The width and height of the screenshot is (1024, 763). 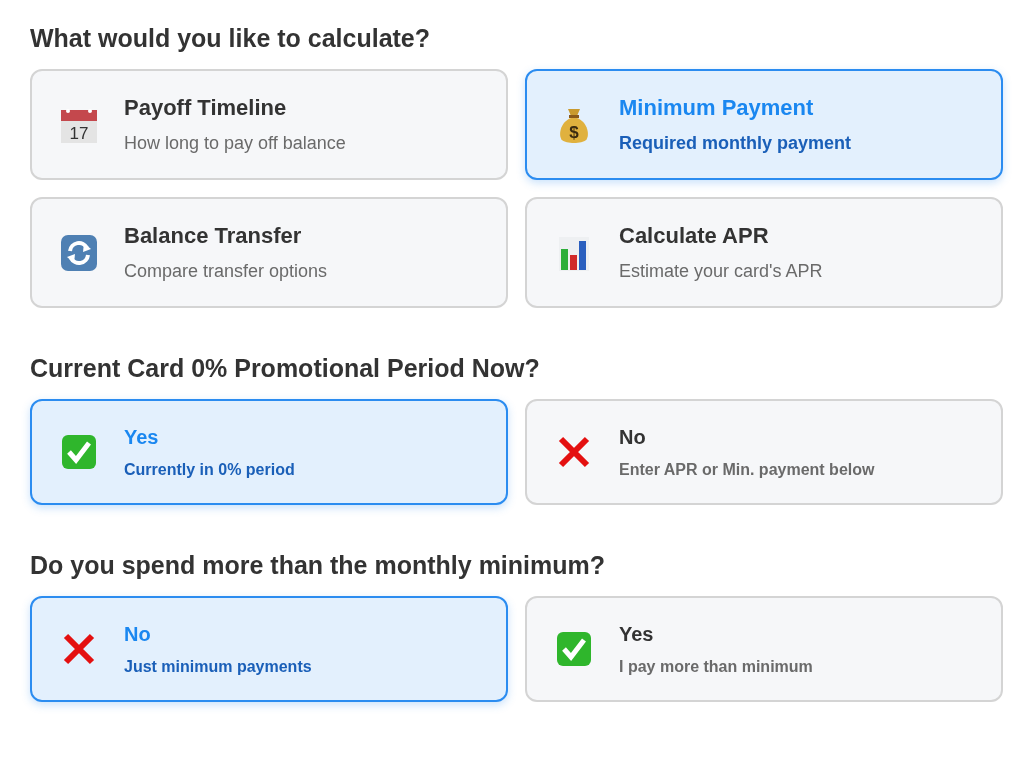 I want to click on option-card: $ Minimum Payment Required monthly payment, so click(x=764, y=124).